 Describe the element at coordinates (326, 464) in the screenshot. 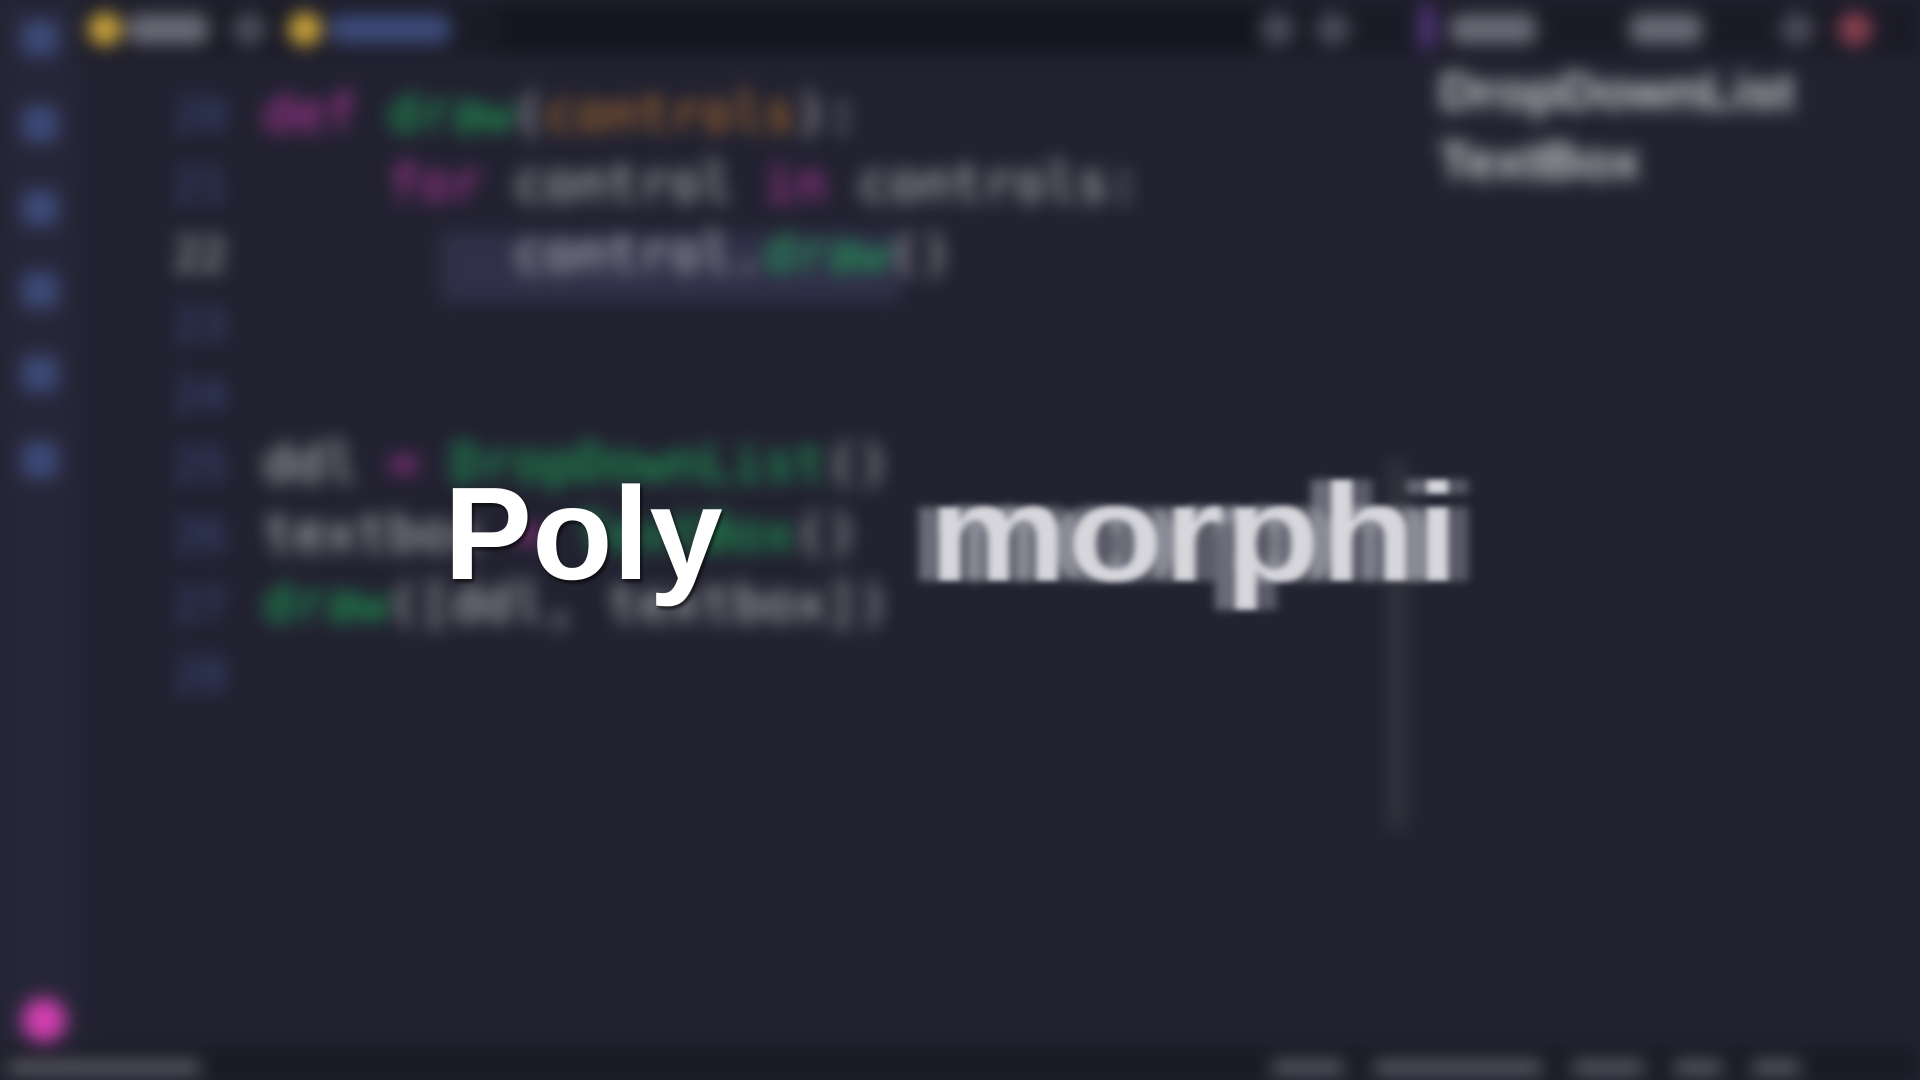

I see `code-token: ddl` at that location.